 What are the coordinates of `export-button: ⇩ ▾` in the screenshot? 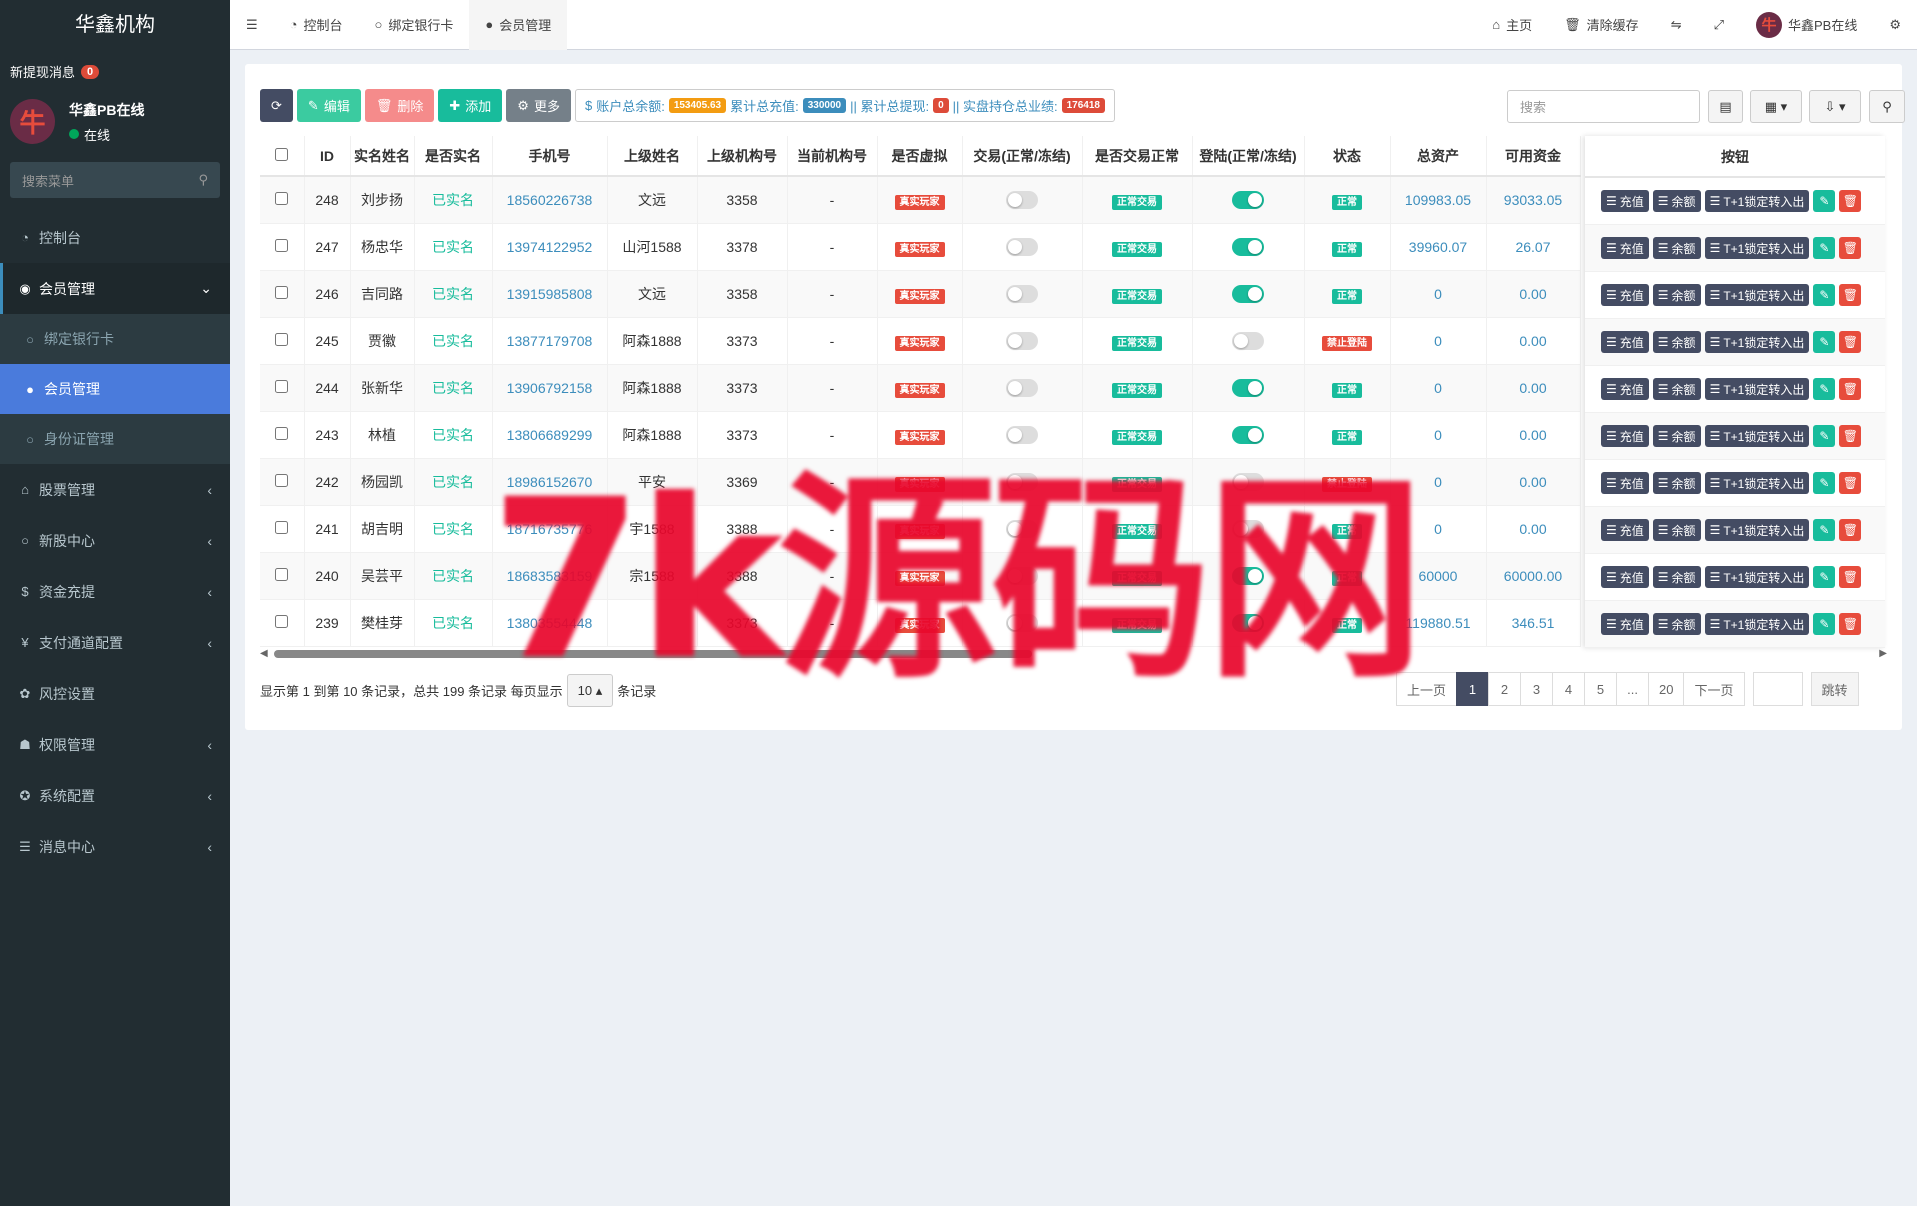 It's located at (1835, 106).